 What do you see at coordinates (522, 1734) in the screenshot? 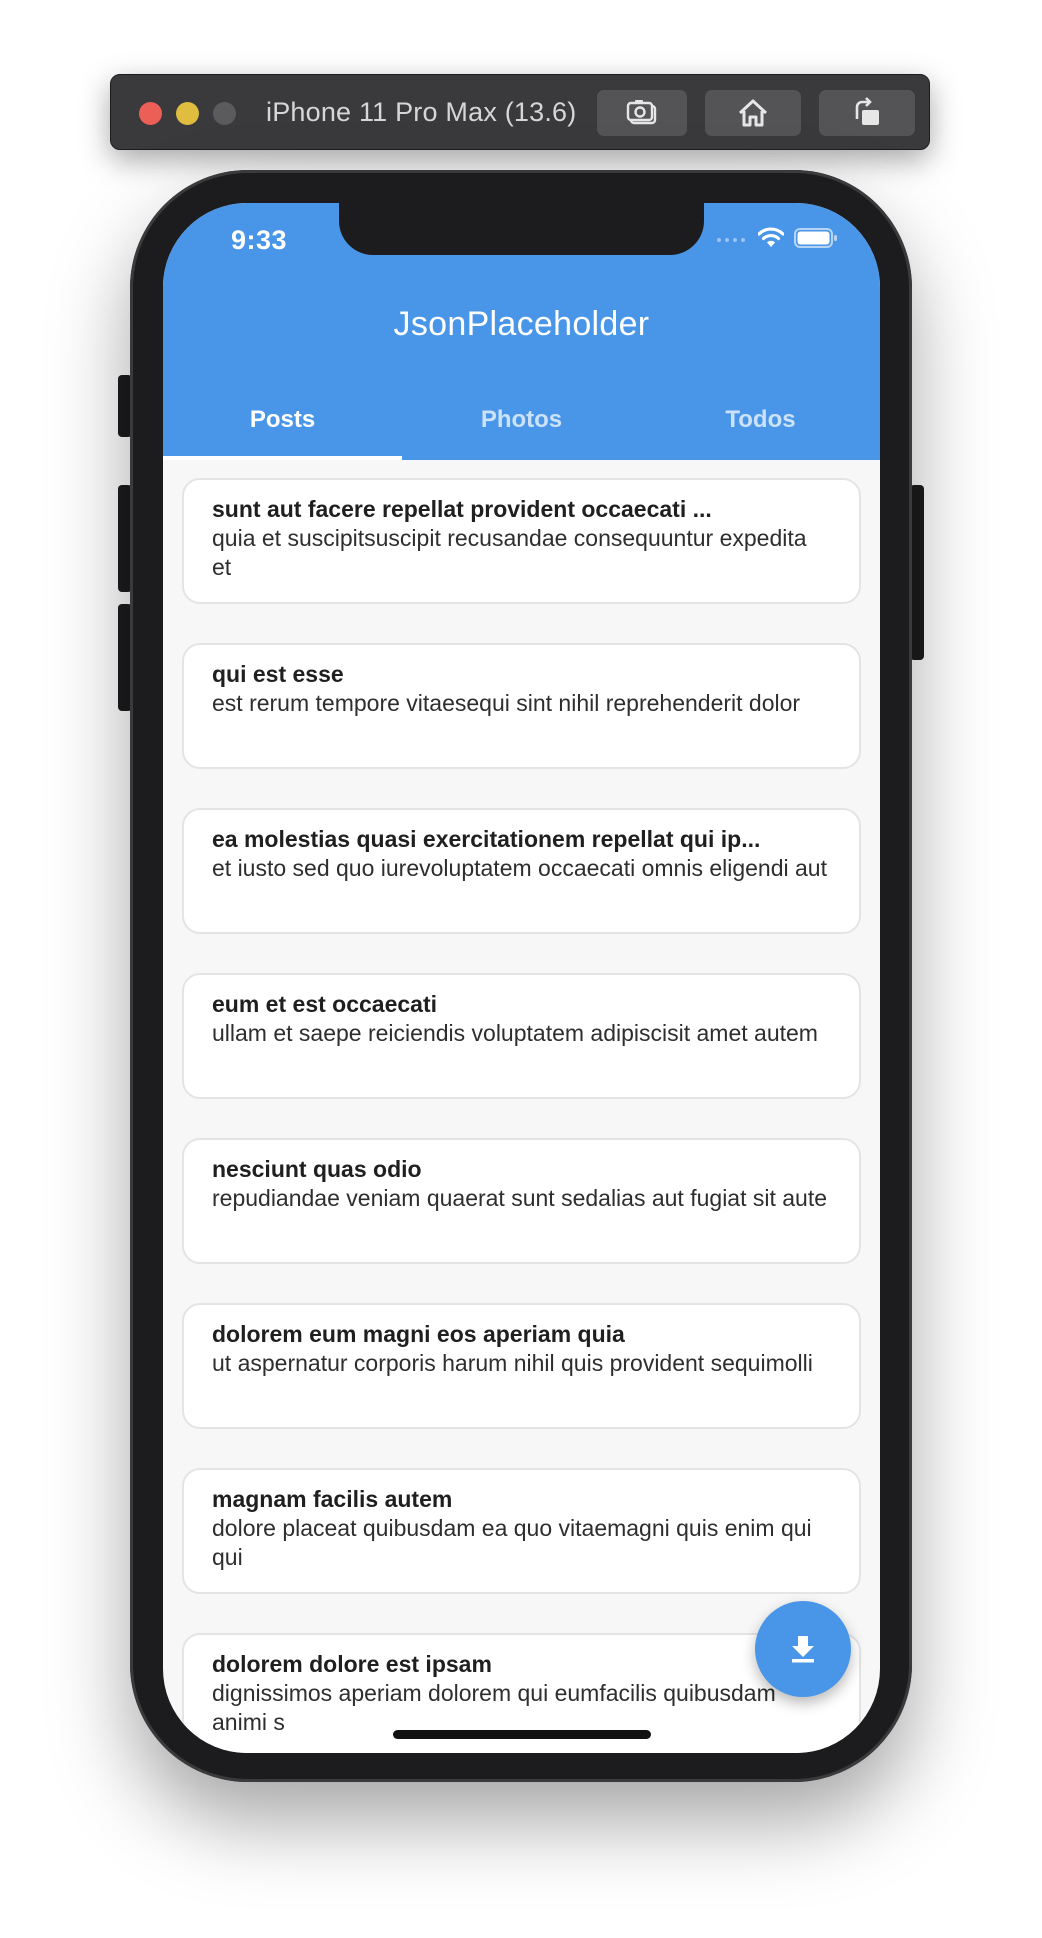
I see `home-indicator` at bounding box center [522, 1734].